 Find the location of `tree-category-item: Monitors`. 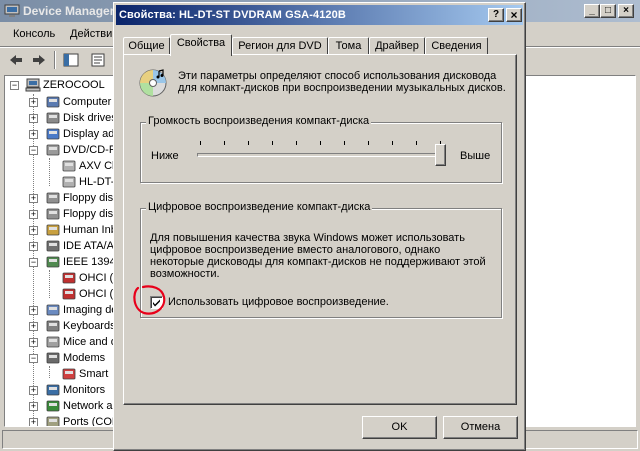

tree-category-item: Monitors is located at coordinates (84, 390).